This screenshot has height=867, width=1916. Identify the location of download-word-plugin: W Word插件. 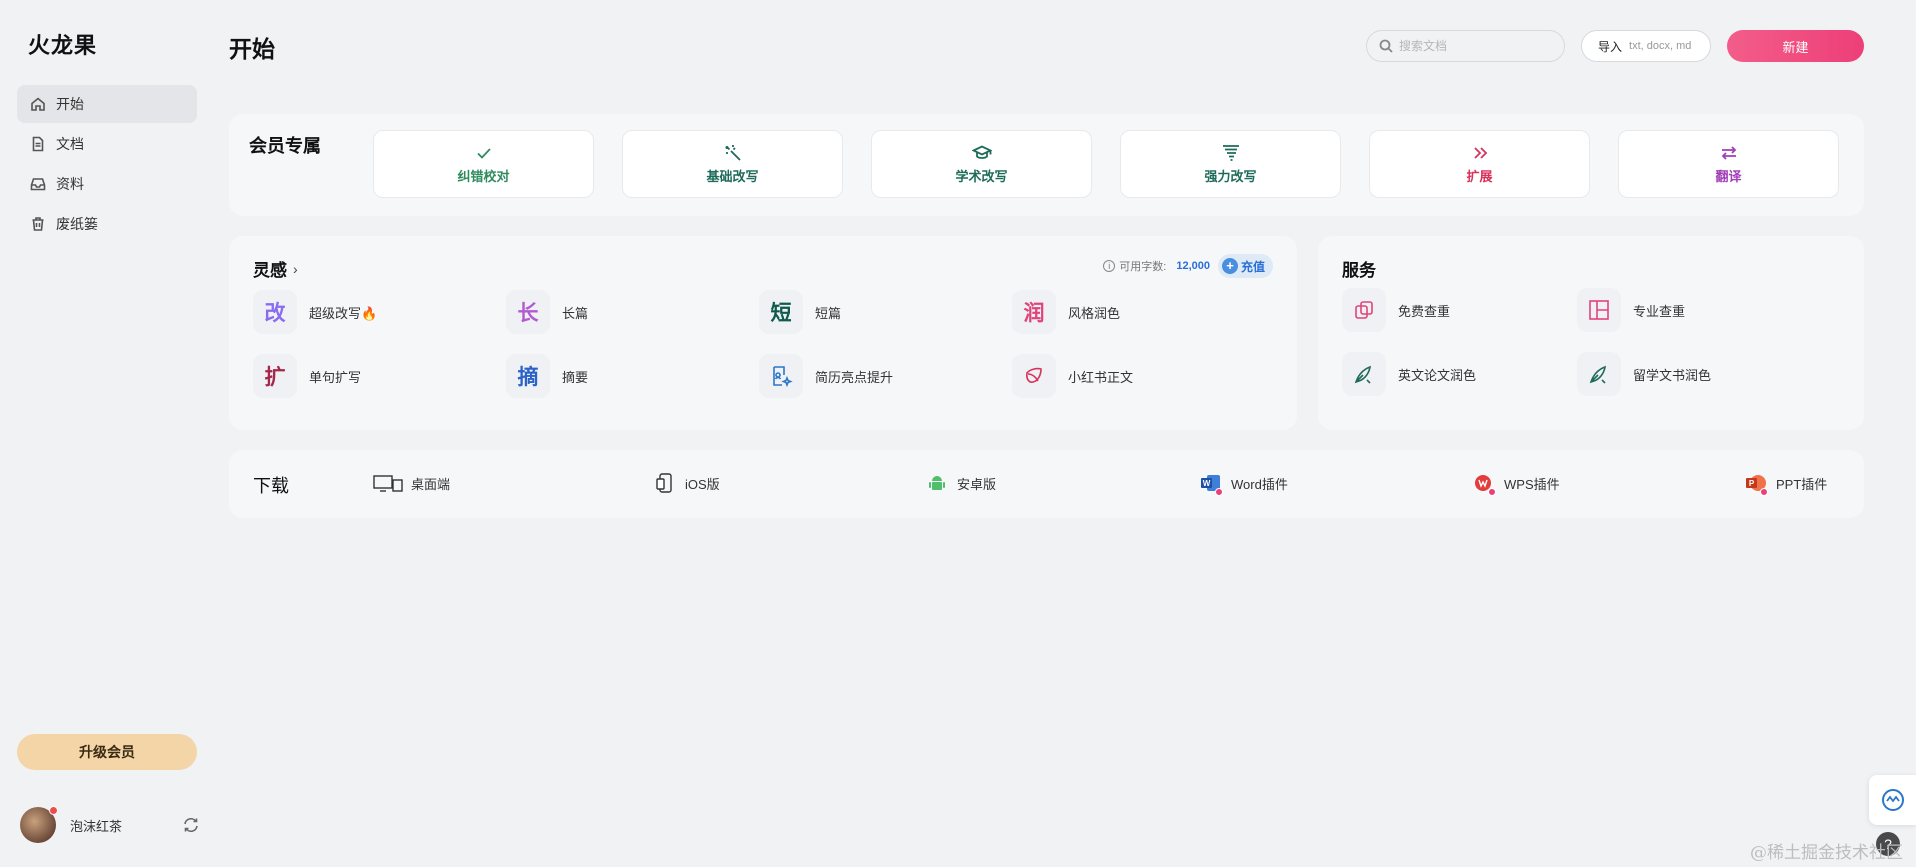
(1243, 484).